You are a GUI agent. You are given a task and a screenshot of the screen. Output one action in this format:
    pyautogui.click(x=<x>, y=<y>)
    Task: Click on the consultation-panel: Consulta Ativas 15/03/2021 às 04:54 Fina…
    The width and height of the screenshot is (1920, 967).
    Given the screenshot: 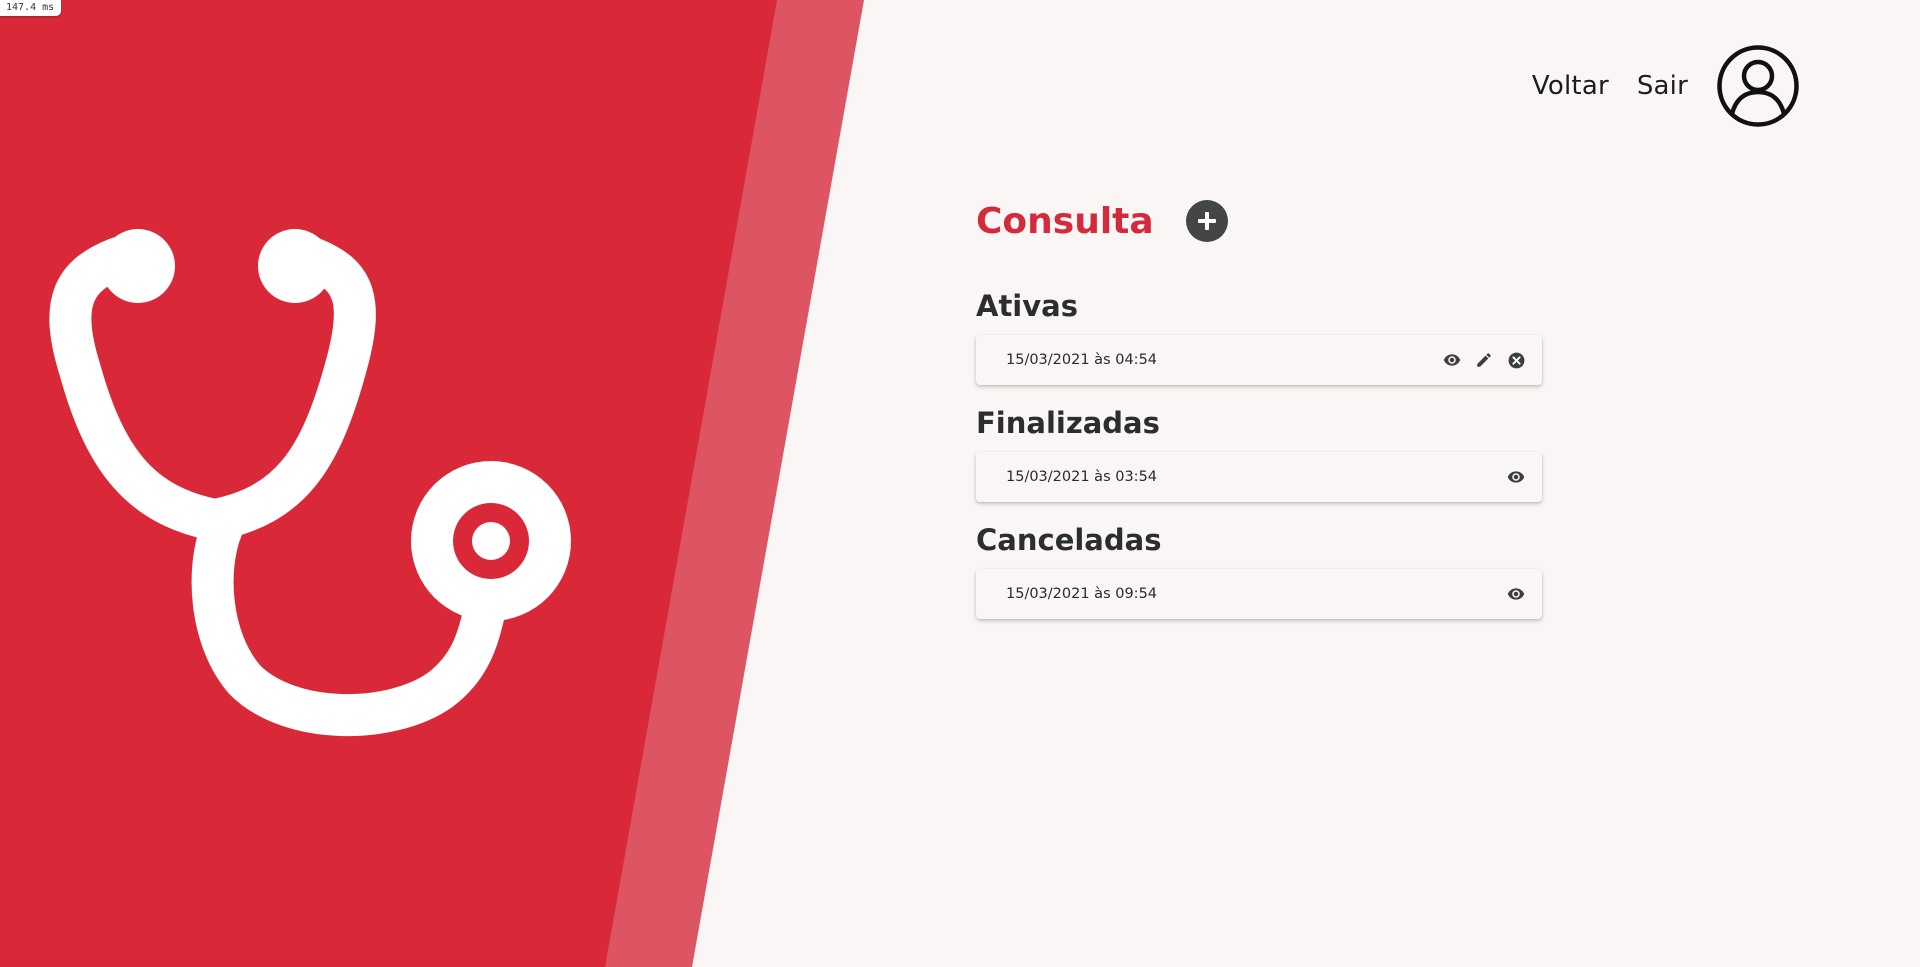 What is the action you would take?
    pyautogui.click(x=1259, y=408)
    